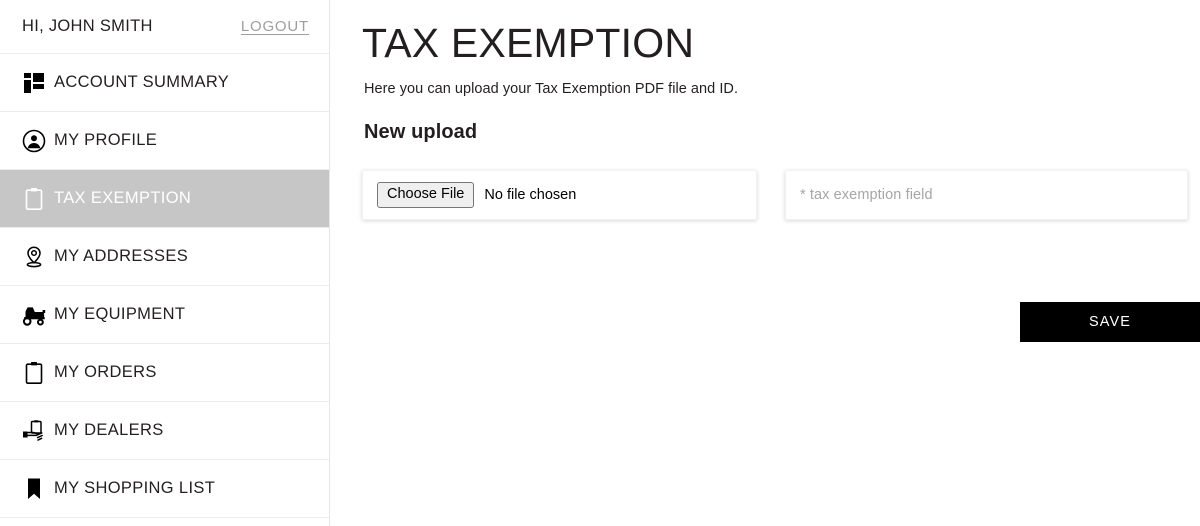 The image size is (1200, 526). Describe the element at coordinates (34, 83) in the screenshot. I see `dashboard-grid-icon` at that location.